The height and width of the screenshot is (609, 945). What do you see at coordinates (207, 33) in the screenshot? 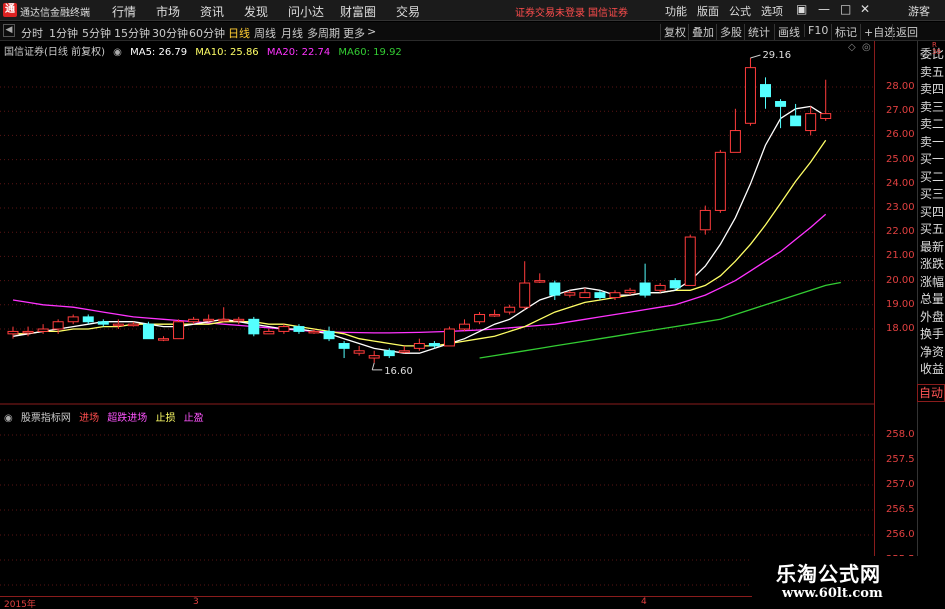
I see `period-60min: 60分钟` at bounding box center [207, 33].